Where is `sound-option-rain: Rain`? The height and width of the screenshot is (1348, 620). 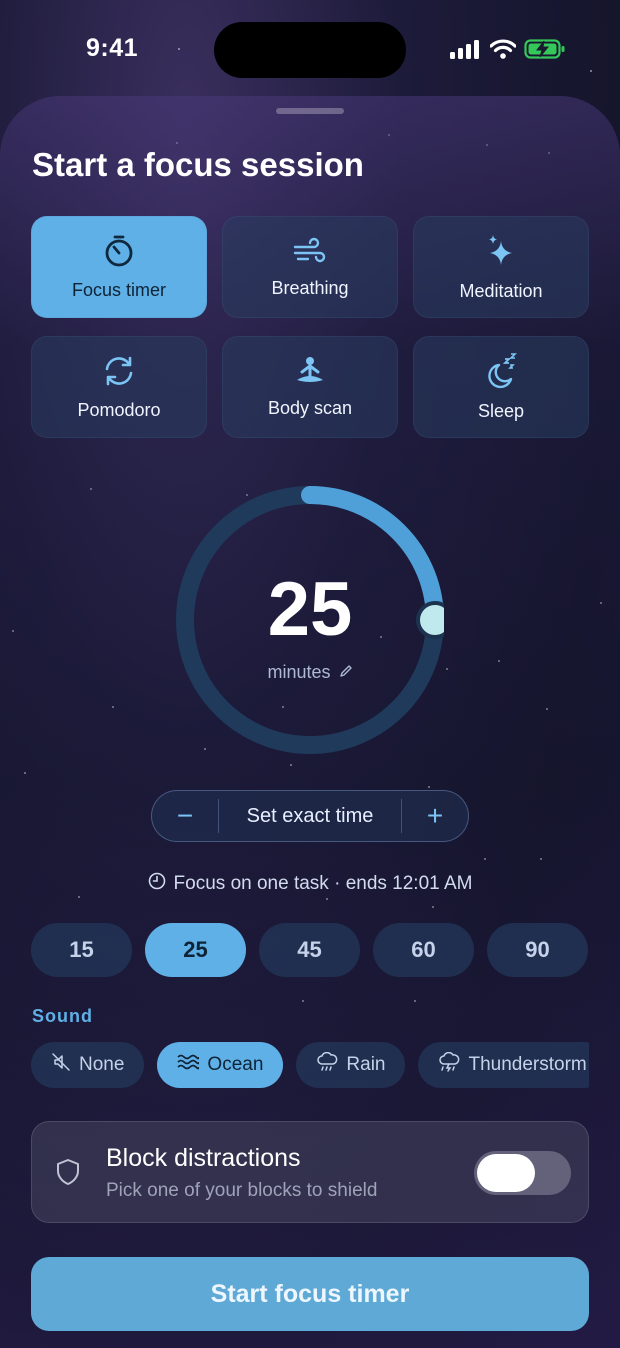
sound-option-rain: Rain is located at coordinates (351, 1065).